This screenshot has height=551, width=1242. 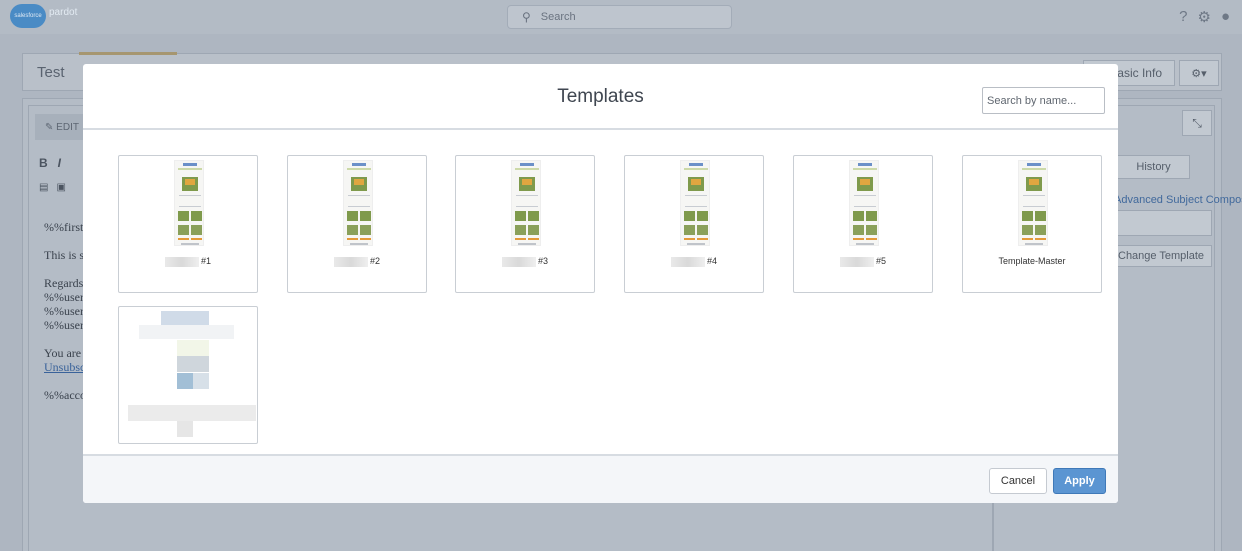 What do you see at coordinates (1197, 123) in the screenshot?
I see `expand-icon: ⤡` at bounding box center [1197, 123].